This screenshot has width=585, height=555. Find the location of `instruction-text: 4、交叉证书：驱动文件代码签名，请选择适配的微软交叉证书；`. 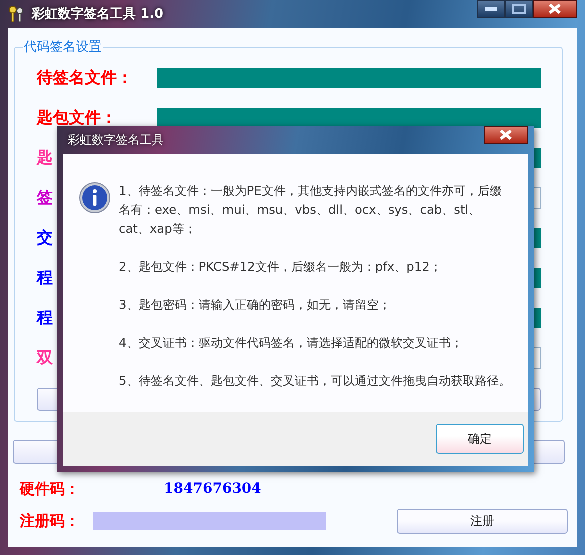

instruction-text: 4、交叉证书：驱动文件代码签名，请选择适配的微软交叉证书； is located at coordinates (291, 343).